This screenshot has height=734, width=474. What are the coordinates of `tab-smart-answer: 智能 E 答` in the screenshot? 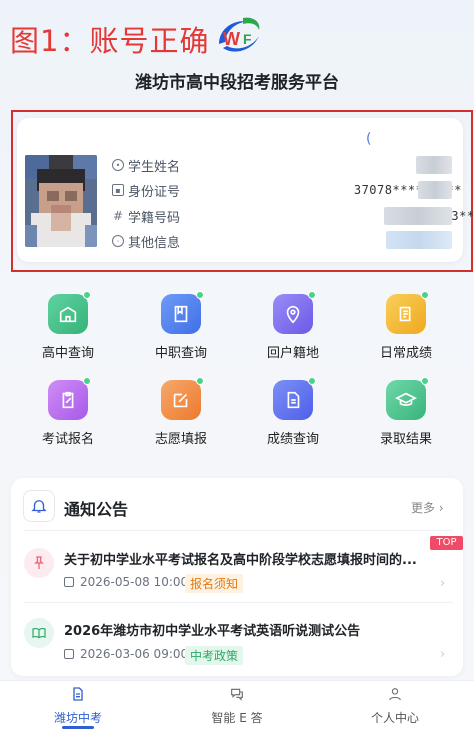 It's located at (237, 706).